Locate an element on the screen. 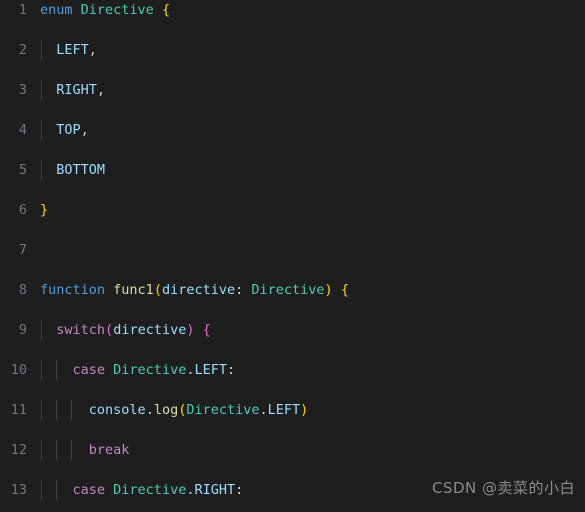 The image size is (585, 512). line-content: BOTTOM is located at coordinates (81, 170).